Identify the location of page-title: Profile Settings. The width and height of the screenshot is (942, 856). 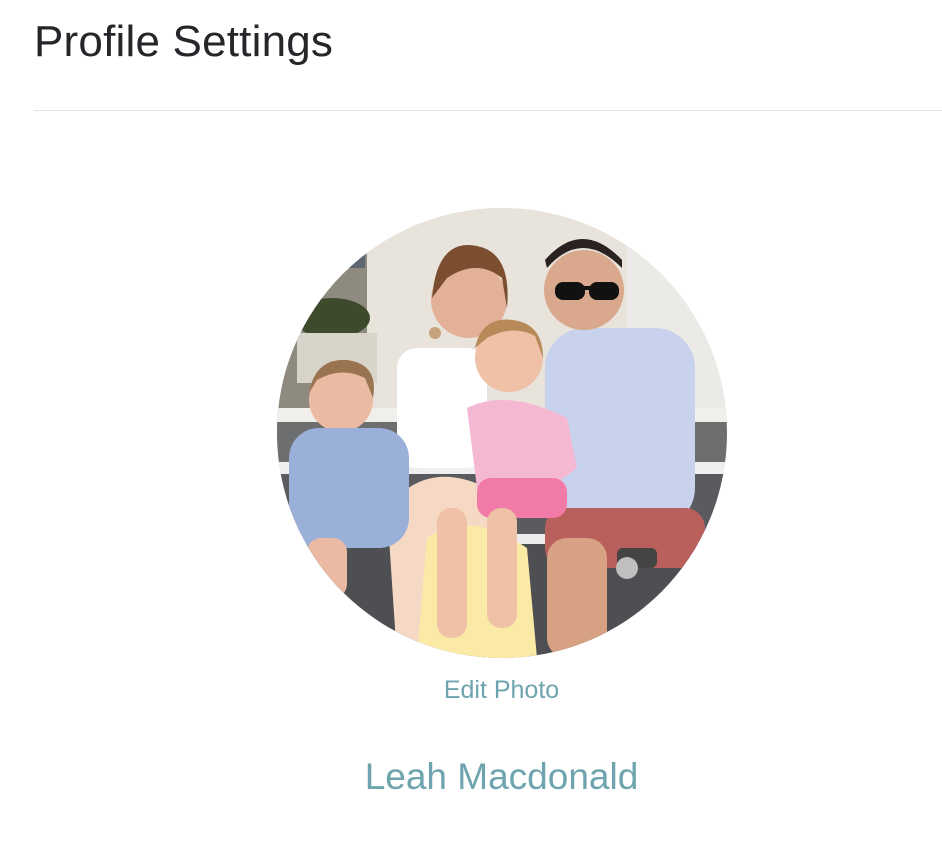
(184, 41).